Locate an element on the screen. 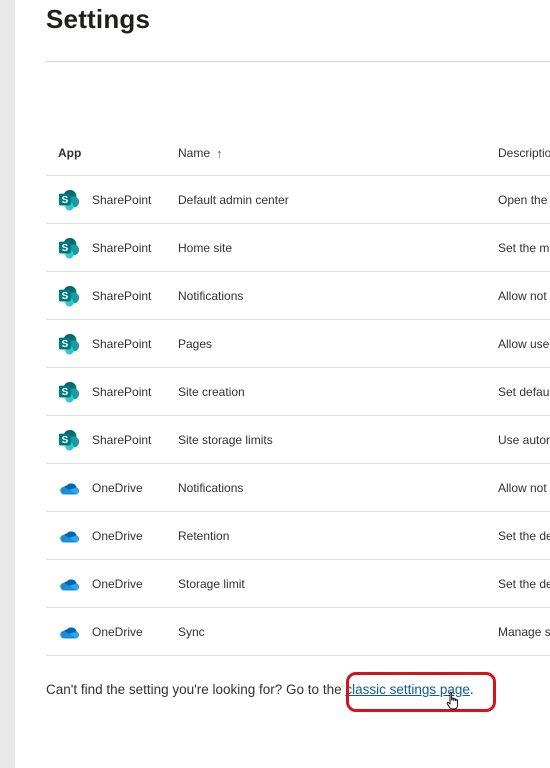 The height and width of the screenshot is (768, 550). setting-name-cell: Storage limit is located at coordinates (333, 583).